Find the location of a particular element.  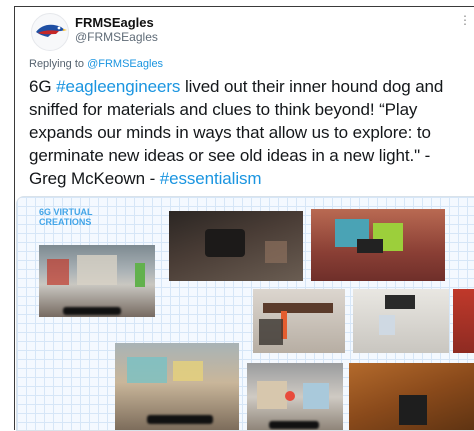

tweet-text-part: 6G is located at coordinates (43, 86).